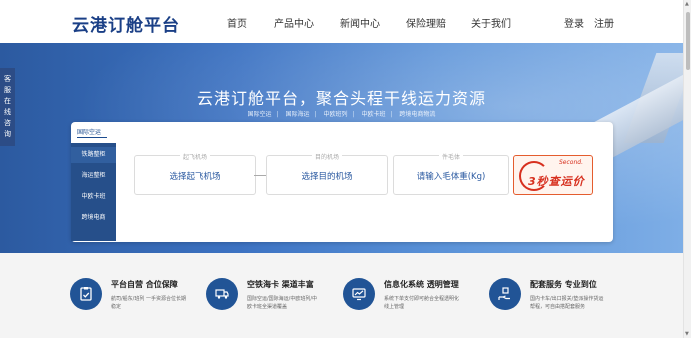 This screenshot has width=691, height=338. What do you see at coordinates (7, 123) in the screenshot?
I see `cs-char: 咨` at bounding box center [7, 123].